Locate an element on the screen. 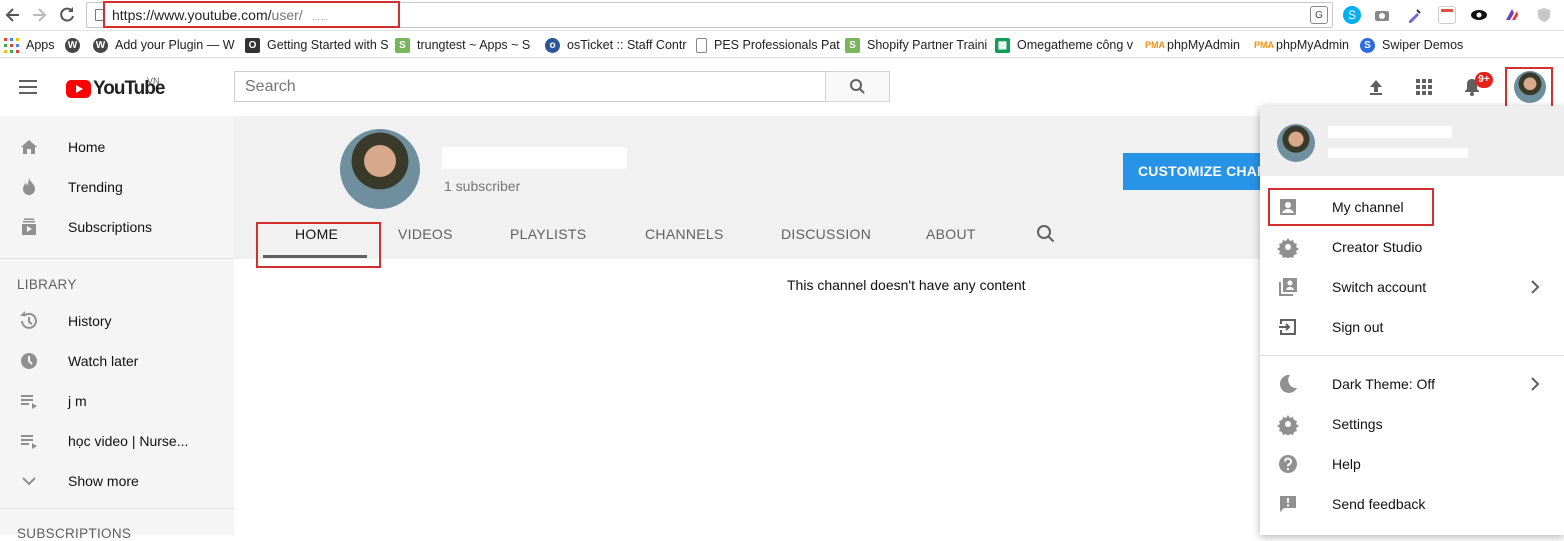 This screenshot has width=1564, height=541. highlight-box-home-tab is located at coordinates (318, 245).